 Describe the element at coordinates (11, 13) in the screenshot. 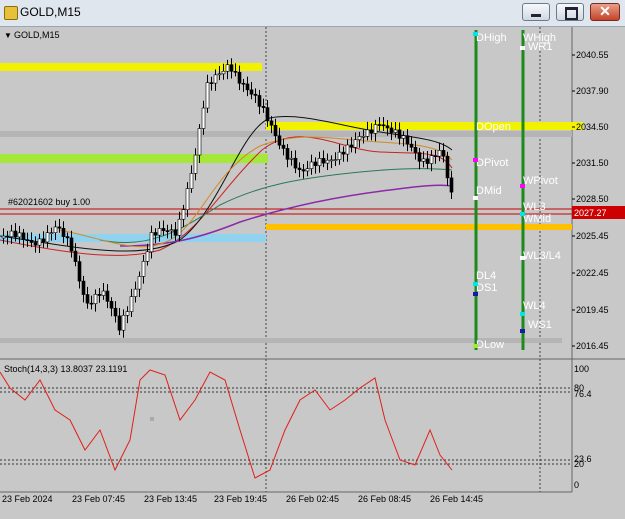

I see `app-icon` at that location.